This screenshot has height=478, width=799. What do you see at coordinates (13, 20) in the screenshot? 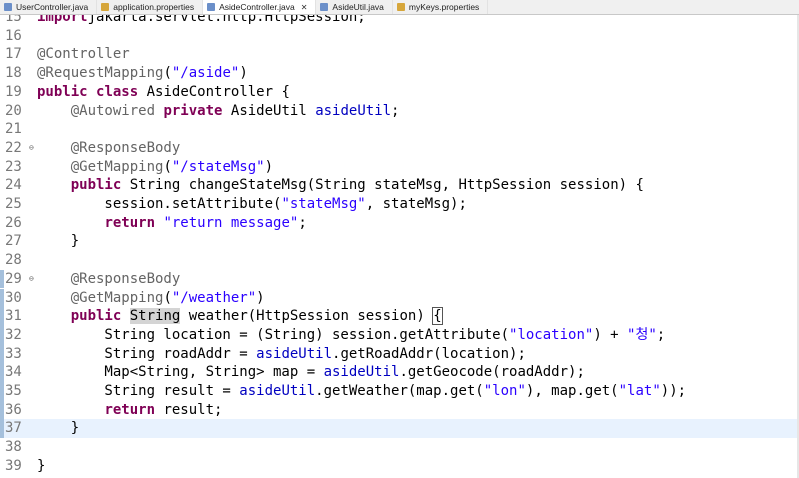
I see `line-number: 15` at bounding box center [13, 20].